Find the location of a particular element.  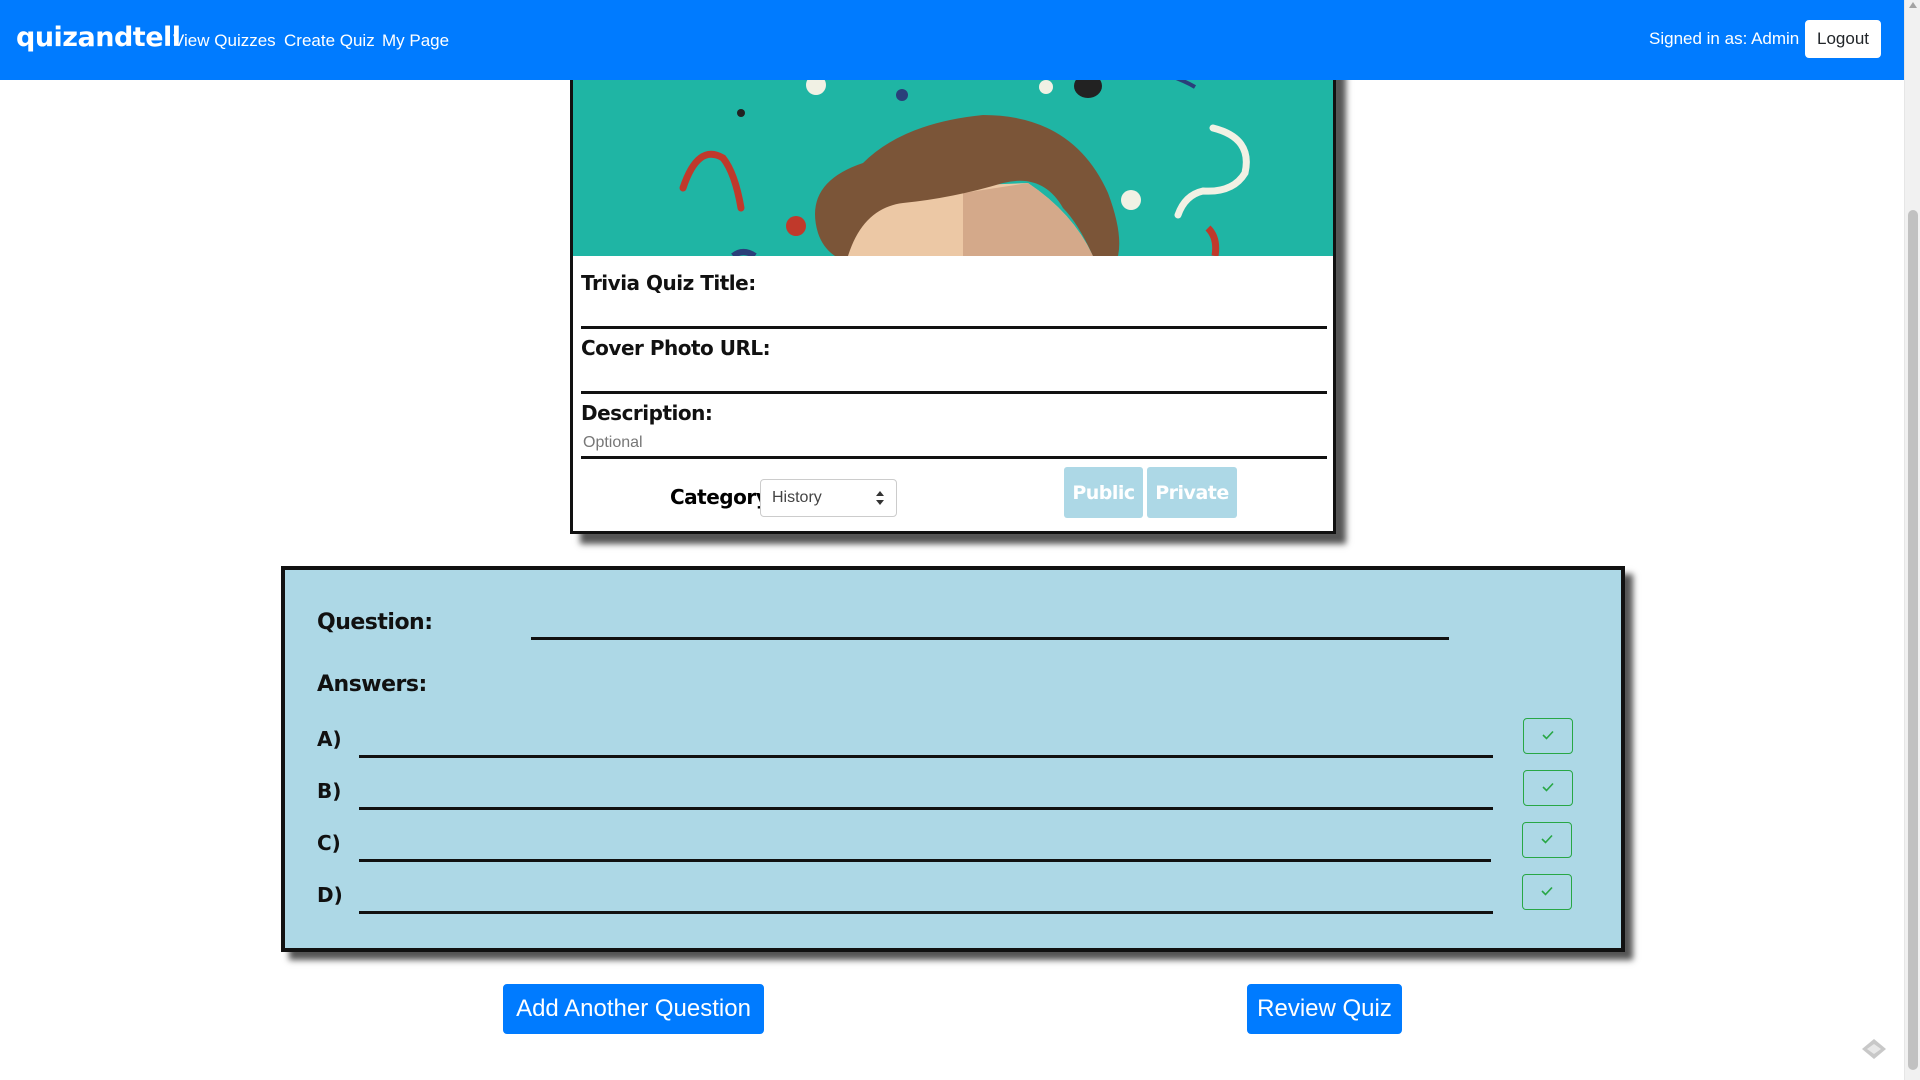

quiz-title-label: Trivia Quiz Title: is located at coordinates (668, 283).